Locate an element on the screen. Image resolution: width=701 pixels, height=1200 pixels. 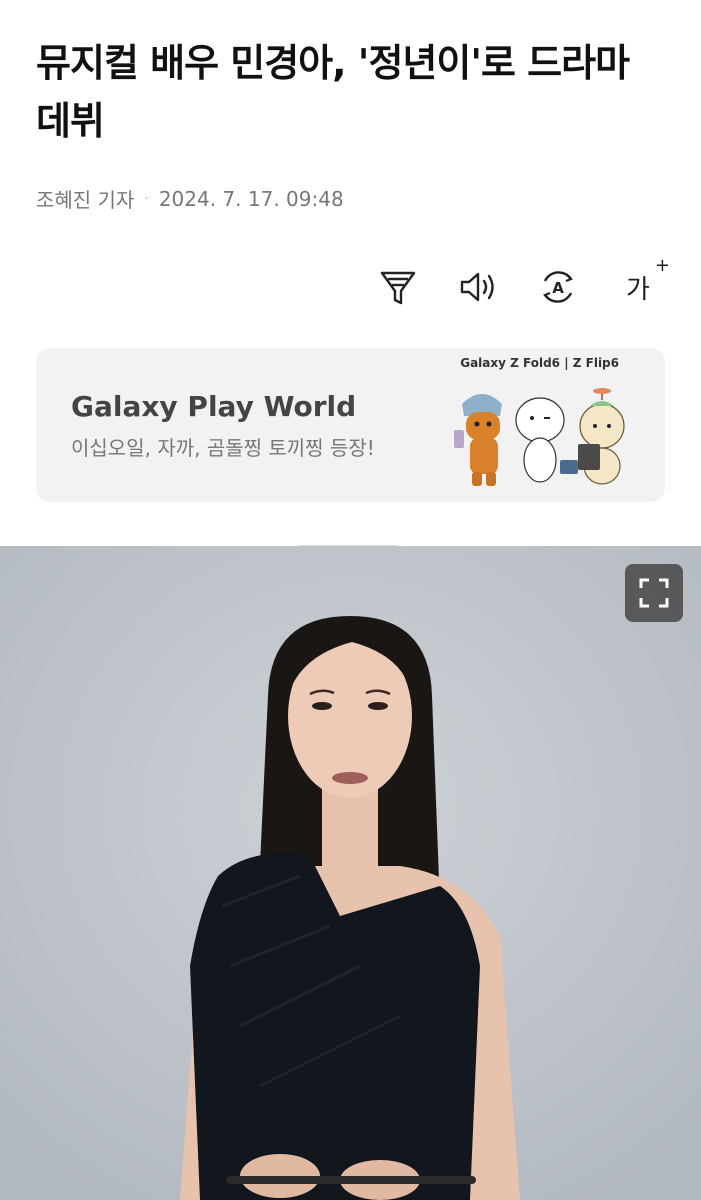
banner-subtitle: 이십오일, 자까, 곰돌찡 토끼찡 등장! is located at coordinates (223, 448).